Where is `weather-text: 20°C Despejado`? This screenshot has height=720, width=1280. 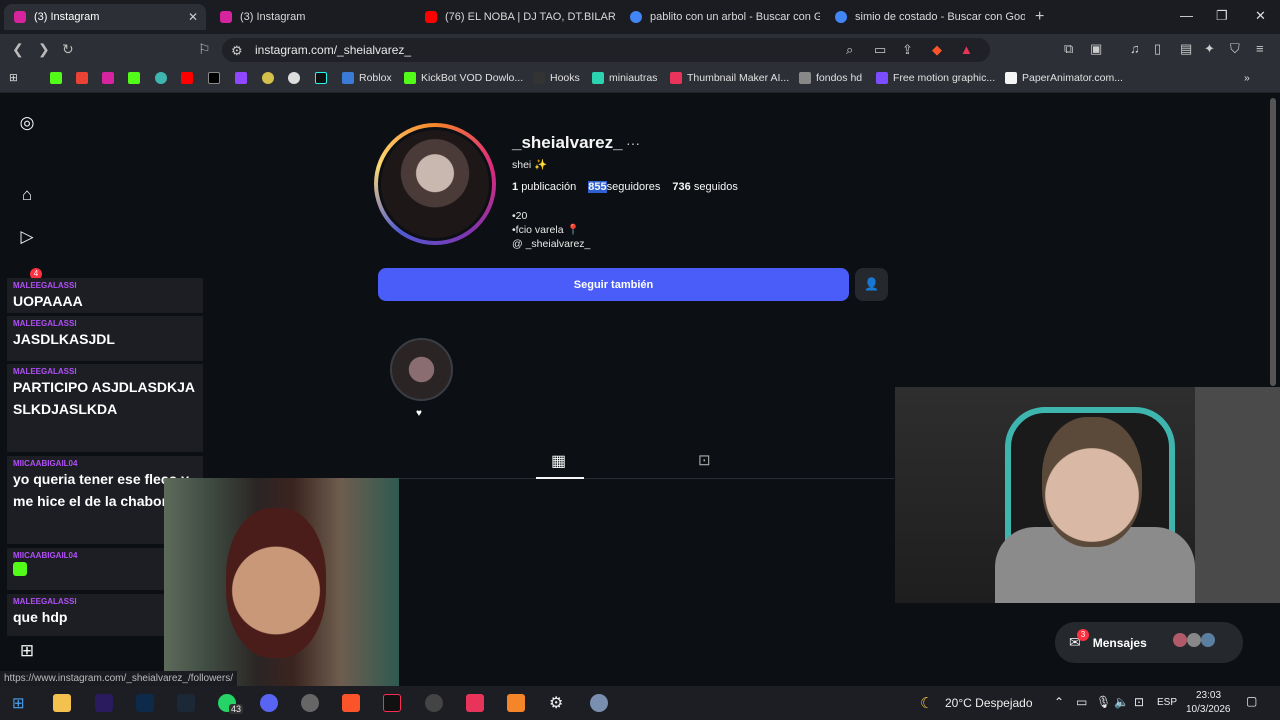 weather-text: 20°C Despejado is located at coordinates (989, 703).